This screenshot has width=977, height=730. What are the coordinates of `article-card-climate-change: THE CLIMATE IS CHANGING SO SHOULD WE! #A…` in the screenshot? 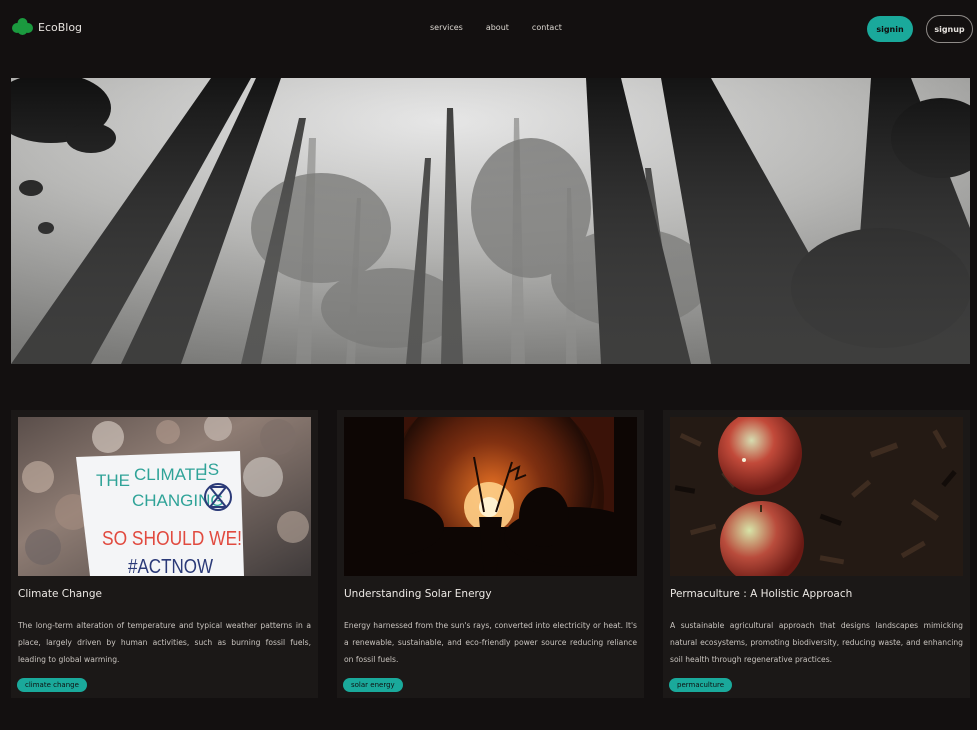 It's located at (164, 554).